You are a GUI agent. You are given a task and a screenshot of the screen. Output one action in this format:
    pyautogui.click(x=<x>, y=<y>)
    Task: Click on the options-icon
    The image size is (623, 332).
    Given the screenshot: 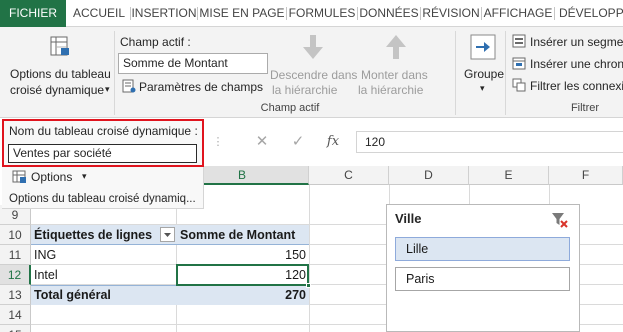 What is the action you would take?
    pyautogui.click(x=19, y=176)
    